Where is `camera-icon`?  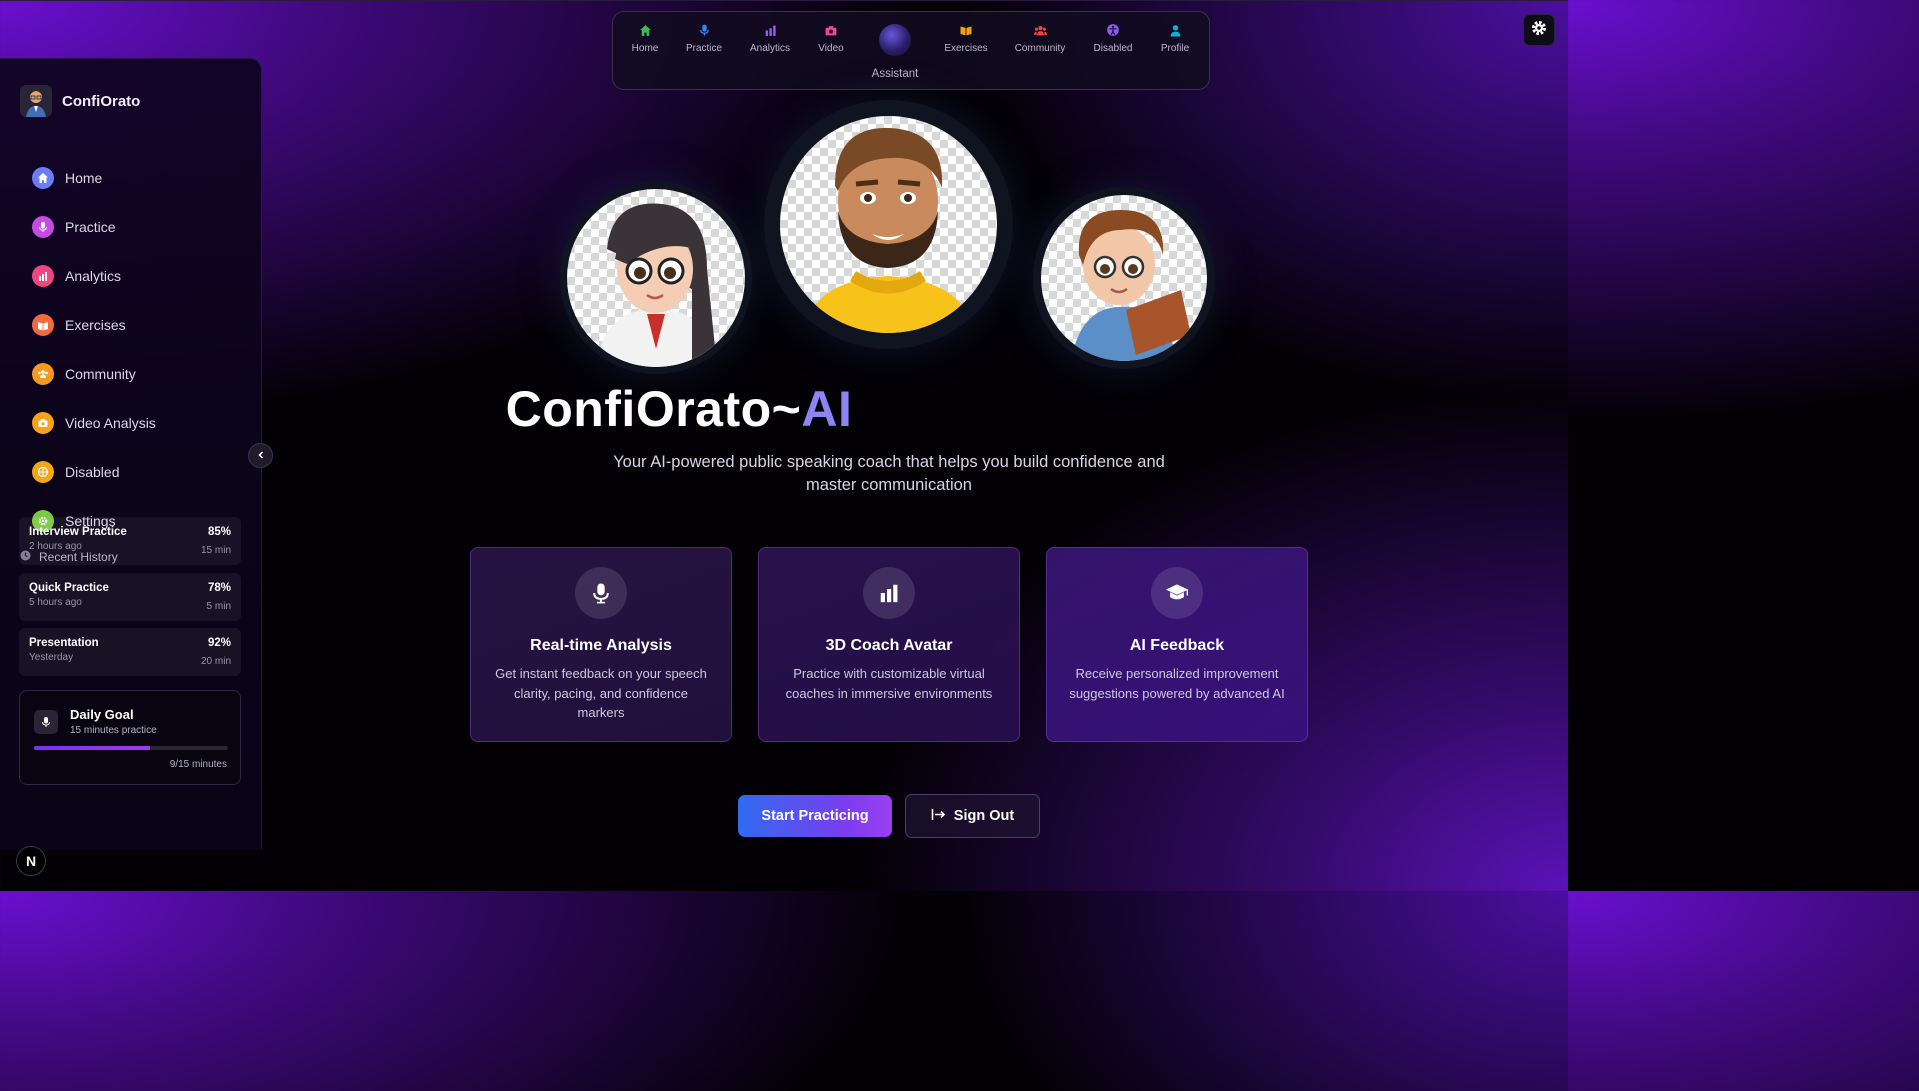 camera-icon is located at coordinates (831, 30).